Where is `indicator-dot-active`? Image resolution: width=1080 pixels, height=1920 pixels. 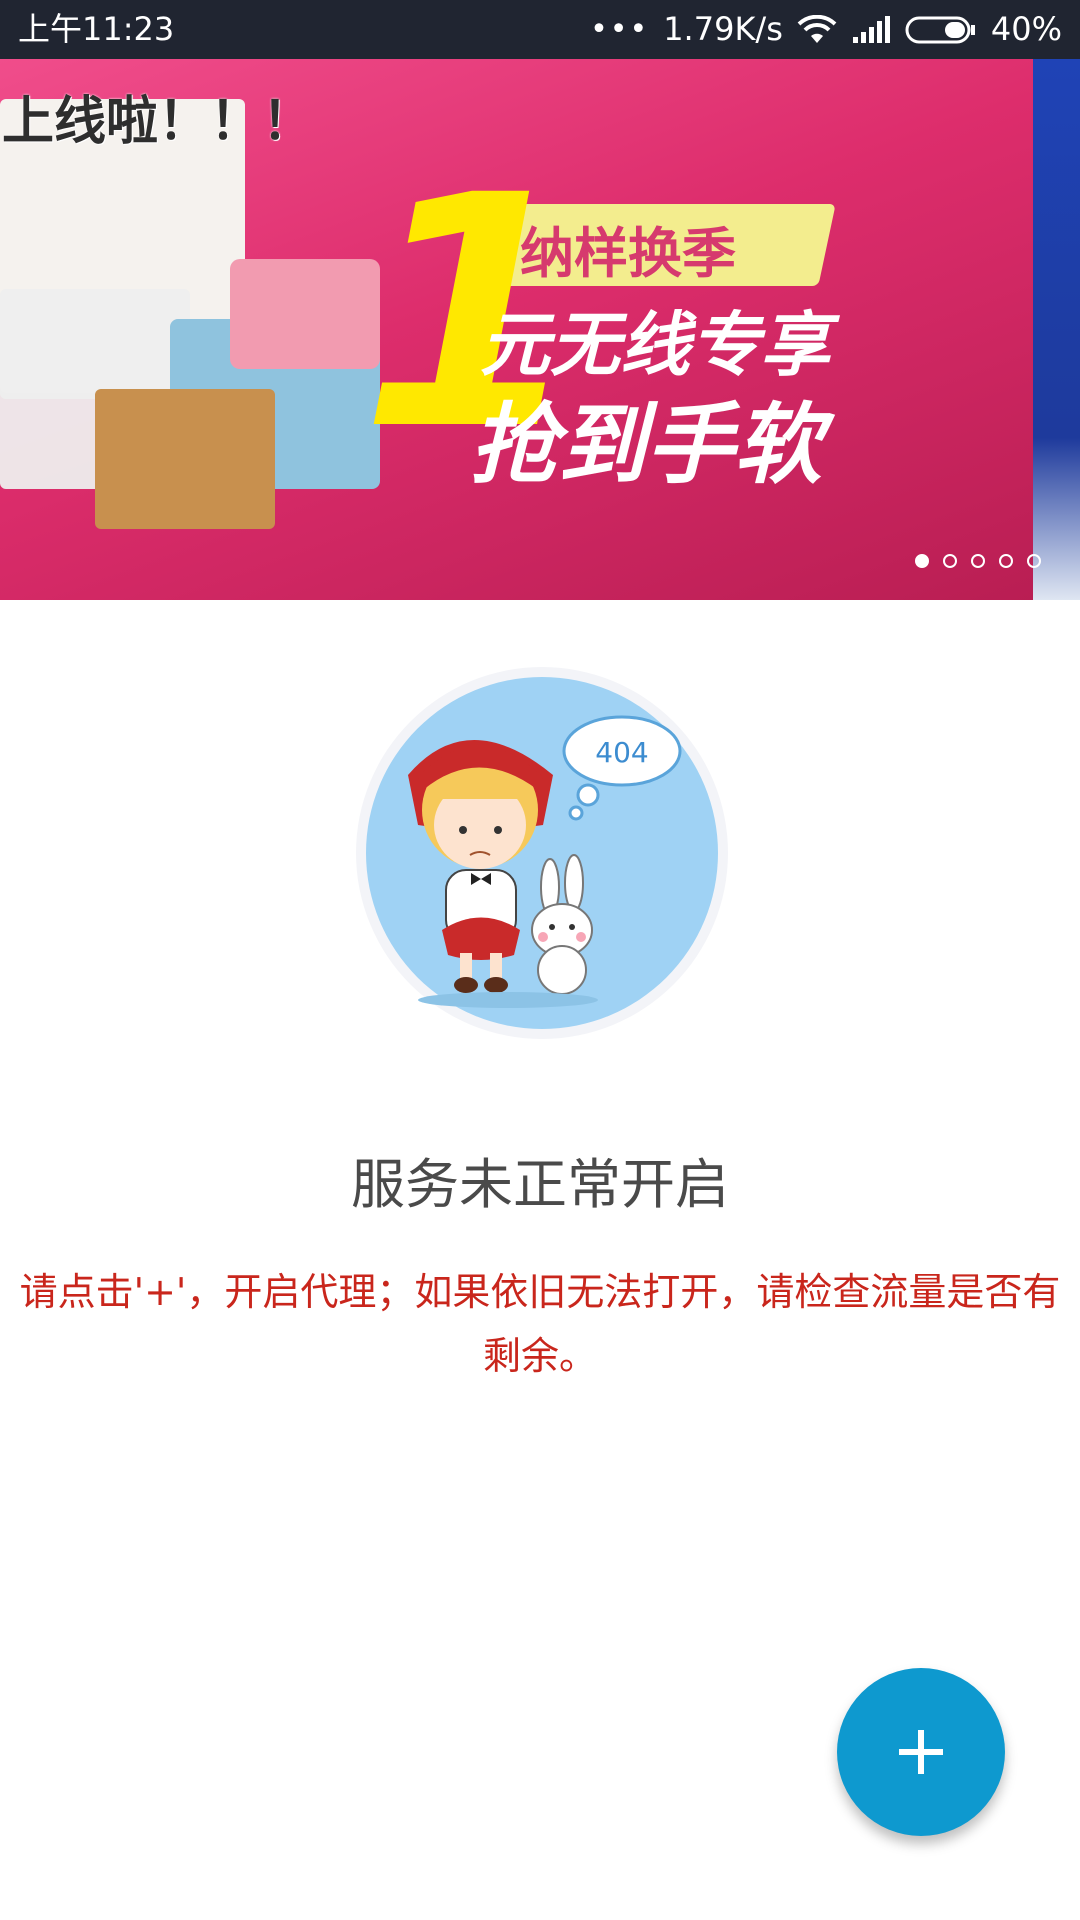
indicator-dot-active is located at coordinates (922, 561).